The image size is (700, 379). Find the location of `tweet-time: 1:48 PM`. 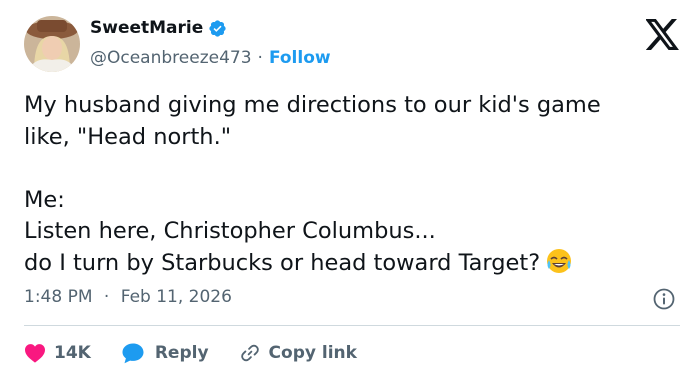

tweet-time: 1:48 PM is located at coordinates (58, 297).